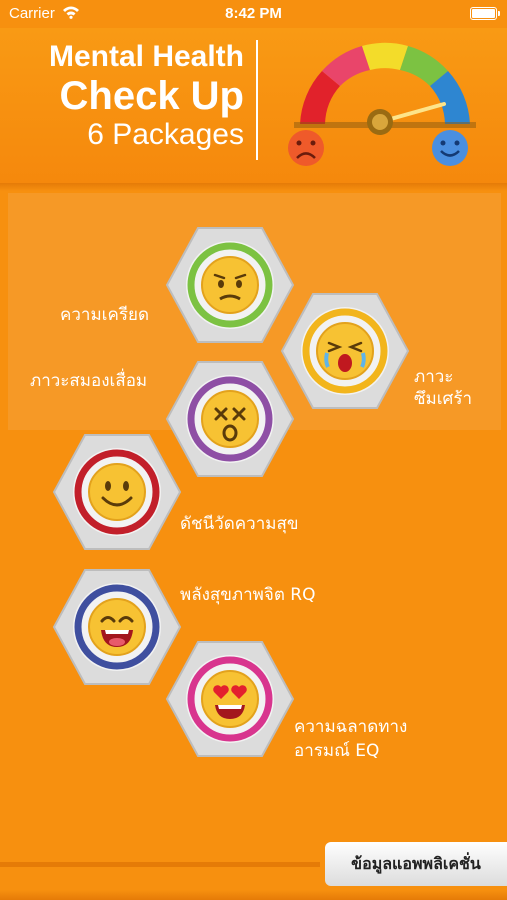  I want to click on package-eq-label-line1: ความฉลาดทาง, so click(350, 727).